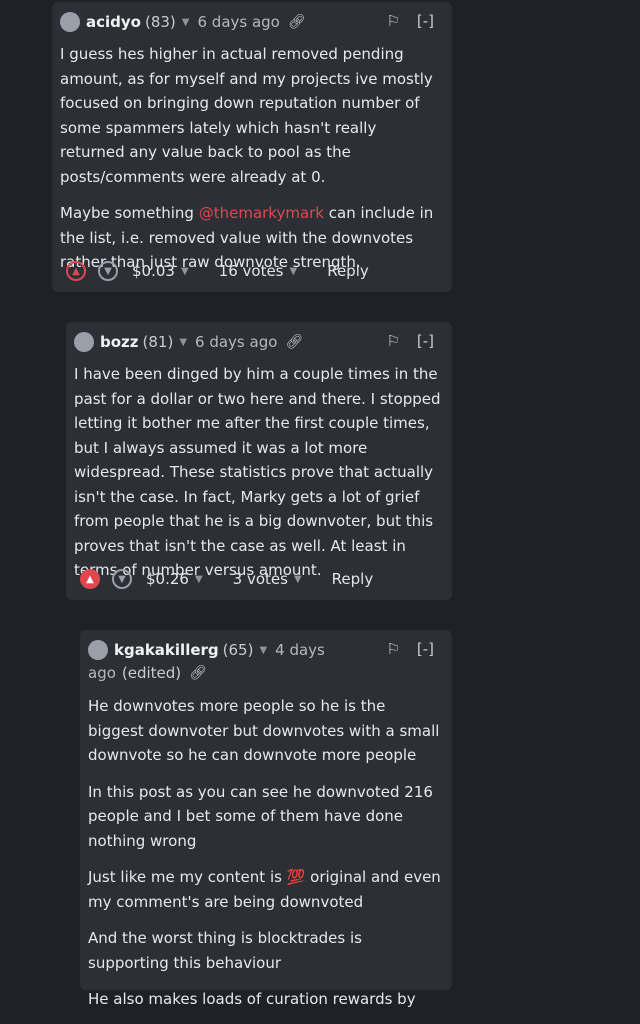 The width and height of the screenshot is (640, 1024). What do you see at coordinates (167, 579) in the screenshot?
I see `payout-value: $0.26` at bounding box center [167, 579].